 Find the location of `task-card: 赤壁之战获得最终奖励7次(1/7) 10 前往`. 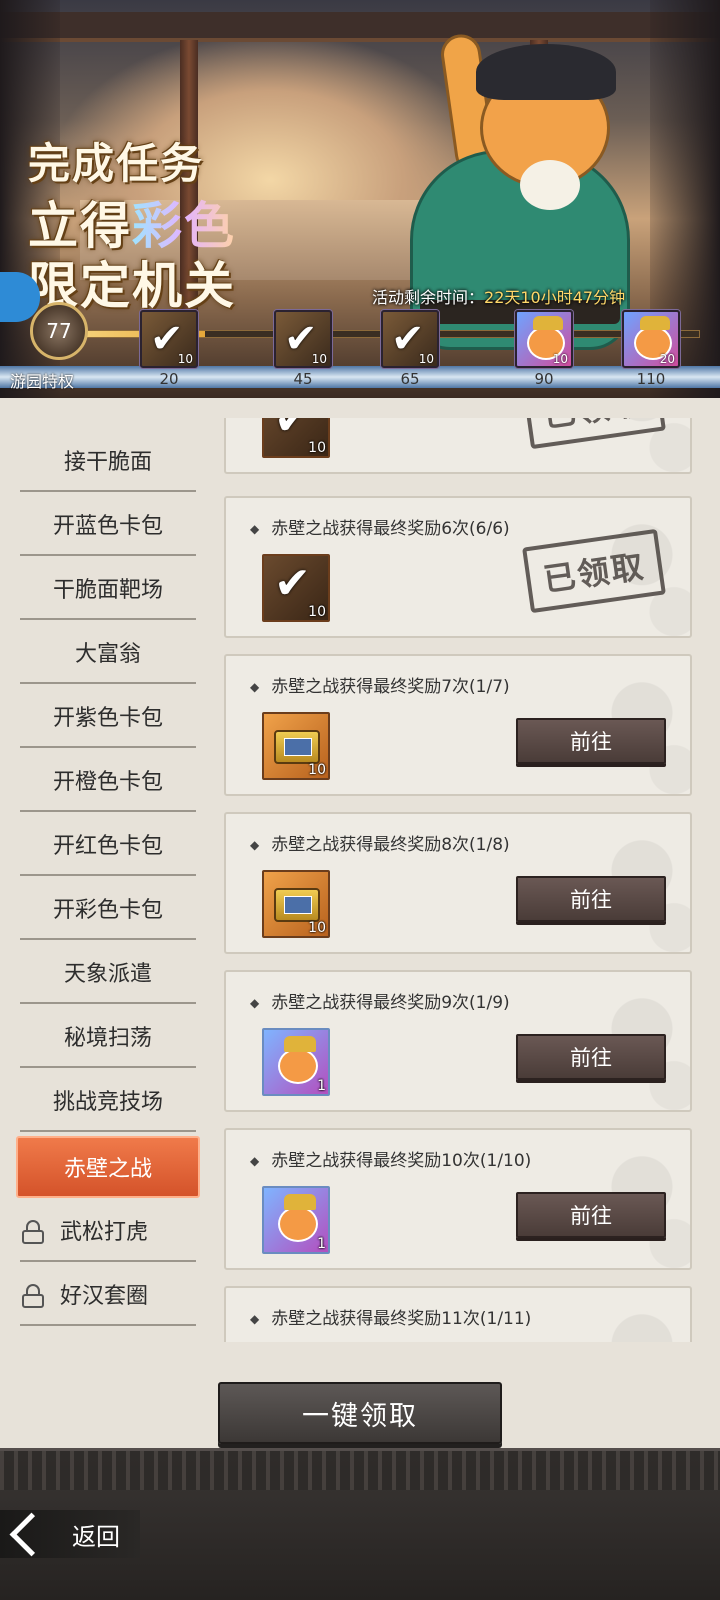

task-card: 赤壁之战获得最终奖励7次(1/7) 10 前往 is located at coordinates (458, 725).